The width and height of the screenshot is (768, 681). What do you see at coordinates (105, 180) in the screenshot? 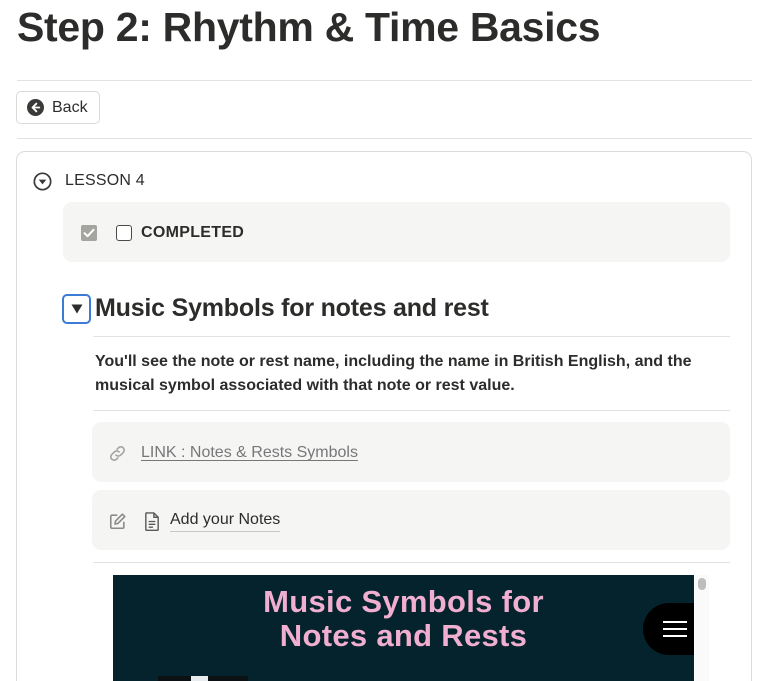
I see `lesson-label: LESSON 4` at bounding box center [105, 180].